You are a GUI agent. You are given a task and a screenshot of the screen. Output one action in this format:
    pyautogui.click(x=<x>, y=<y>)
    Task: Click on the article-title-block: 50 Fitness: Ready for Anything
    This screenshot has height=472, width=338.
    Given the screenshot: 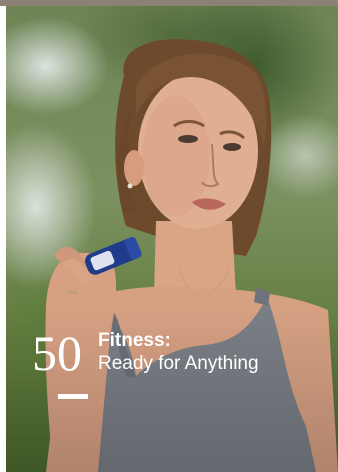 What is the action you would take?
    pyautogui.click(x=145, y=353)
    